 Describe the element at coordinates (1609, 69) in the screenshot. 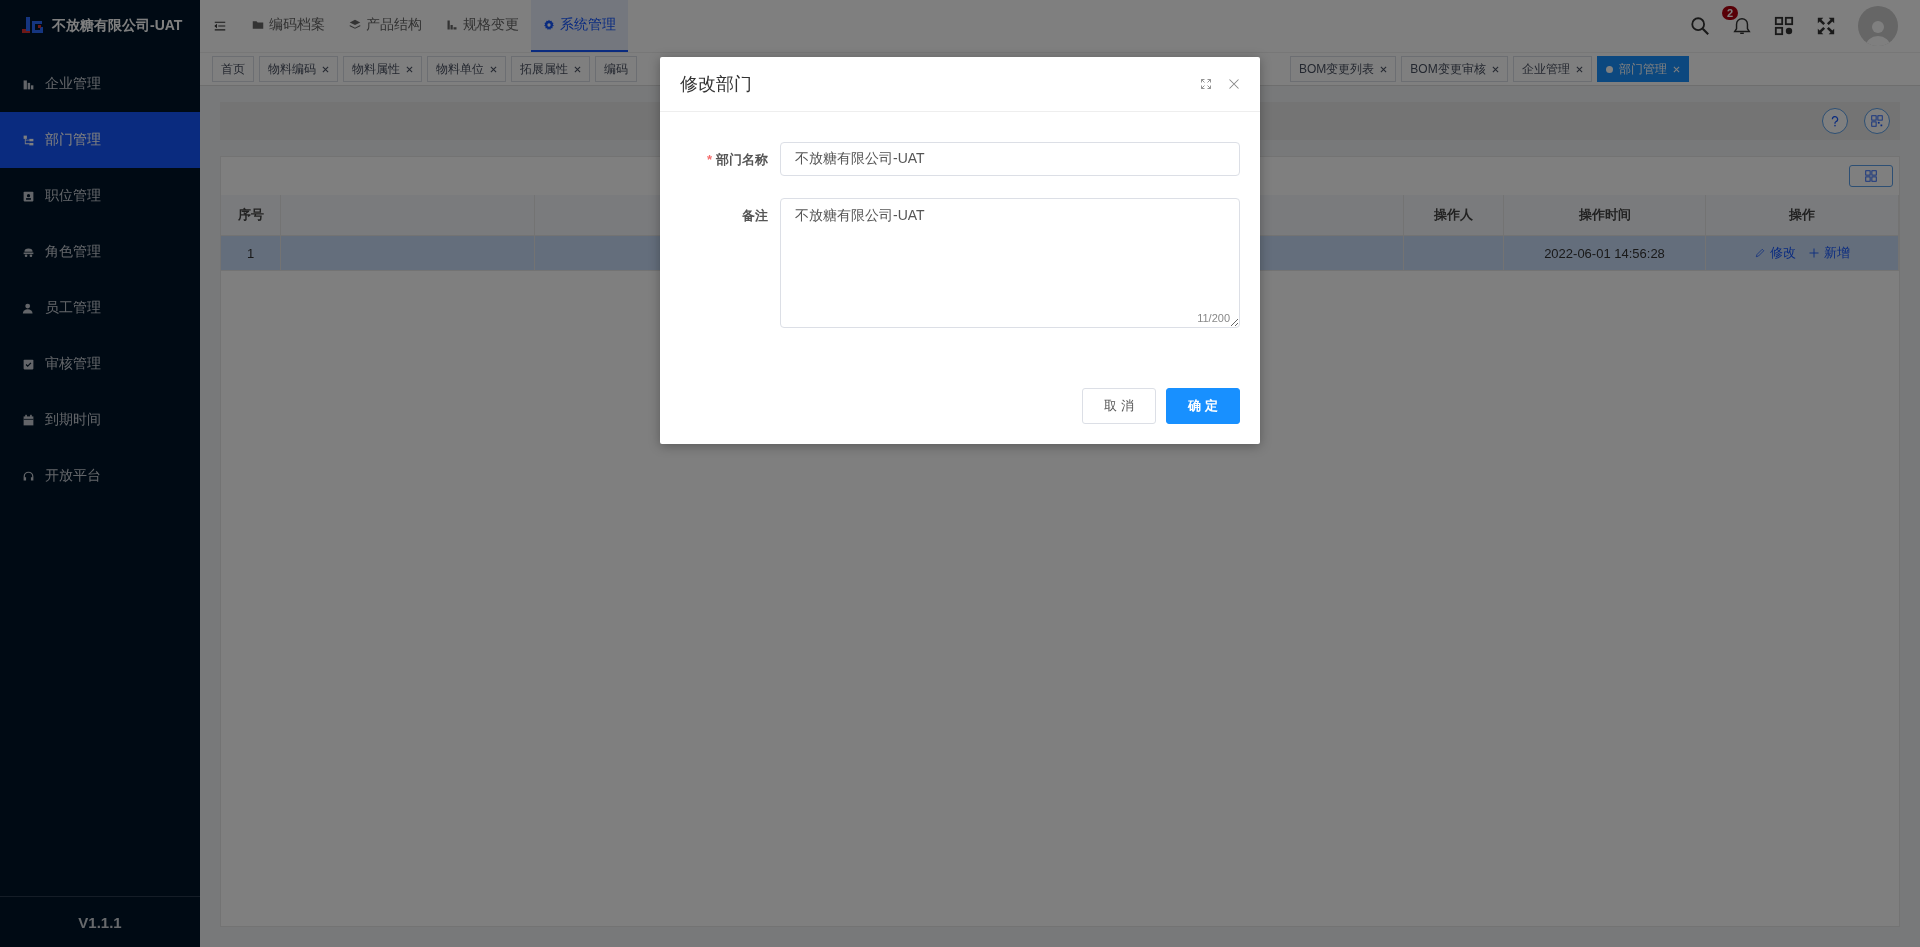

I see `active-dot` at that location.